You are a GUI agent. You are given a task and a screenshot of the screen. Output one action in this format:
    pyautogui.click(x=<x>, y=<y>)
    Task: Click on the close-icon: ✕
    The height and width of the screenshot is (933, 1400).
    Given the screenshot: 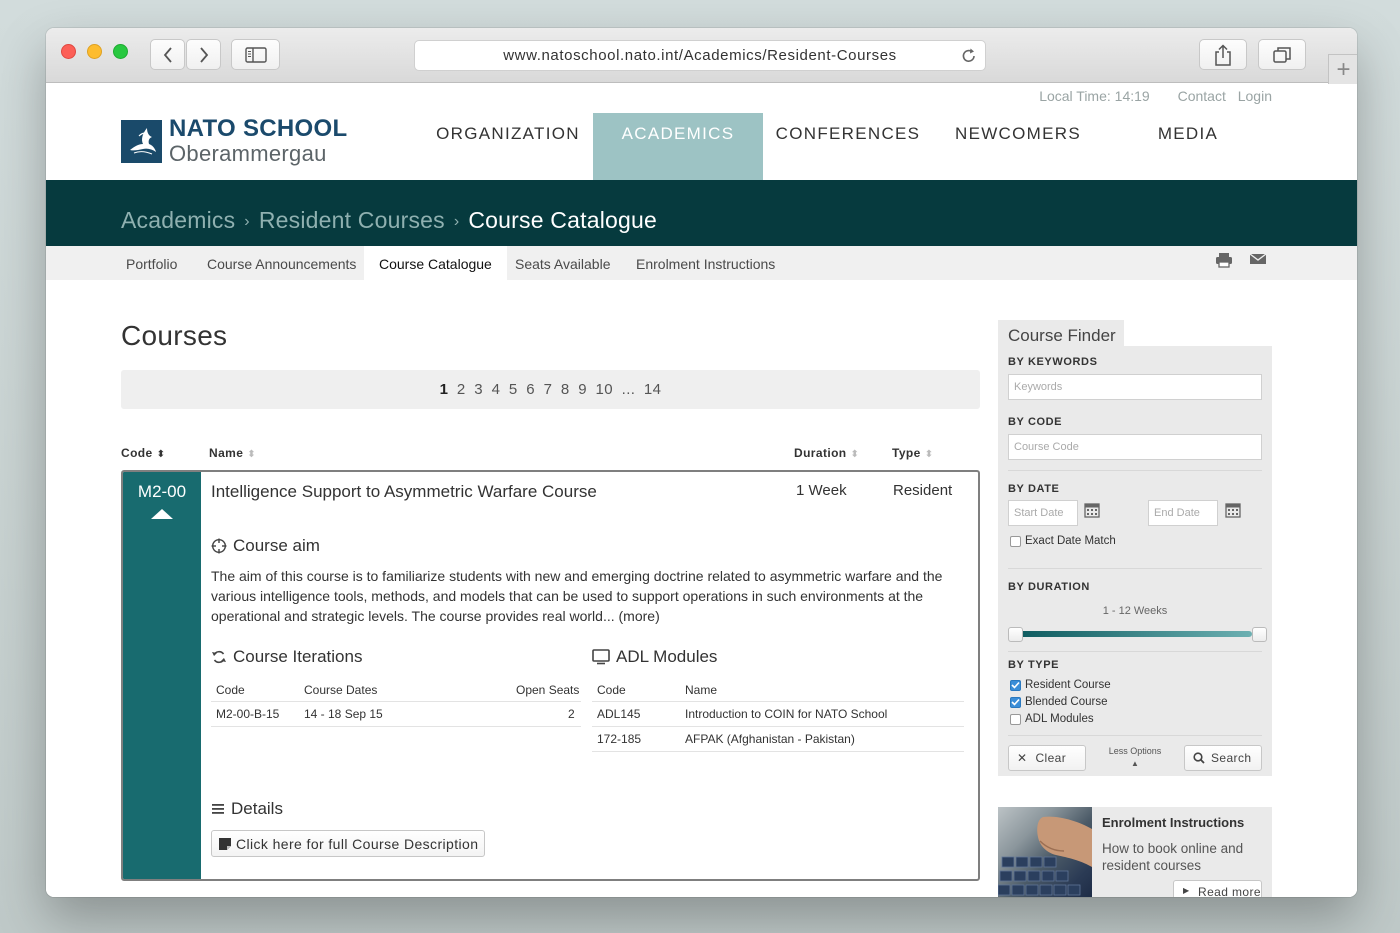 What is the action you would take?
    pyautogui.click(x=1022, y=758)
    